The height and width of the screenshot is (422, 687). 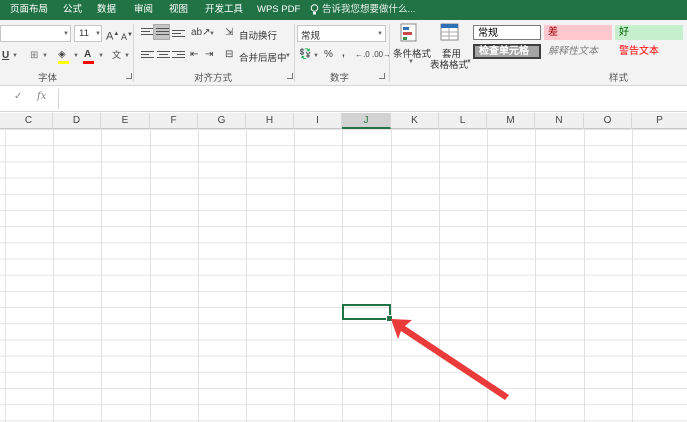 What do you see at coordinates (372, 99) in the screenshot?
I see `formula-input` at bounding box center [372, 99].